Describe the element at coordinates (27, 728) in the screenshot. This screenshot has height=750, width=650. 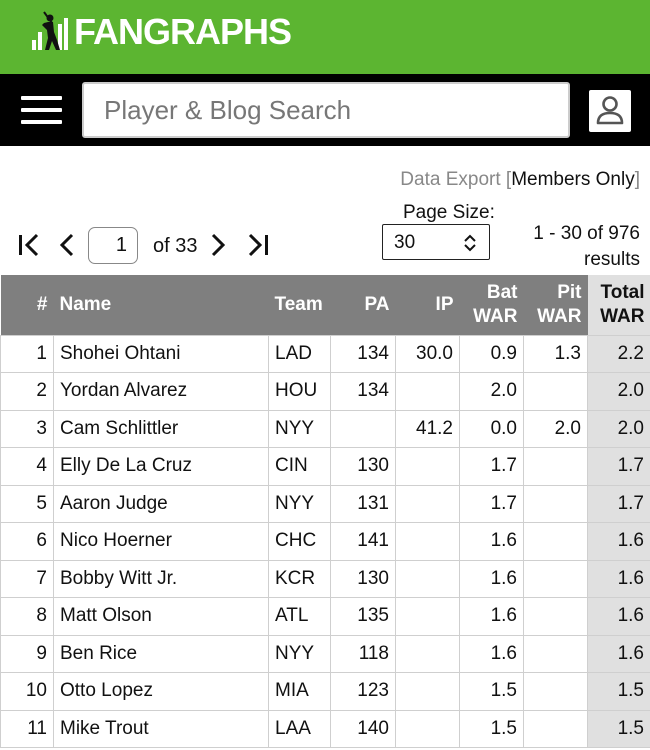
I see `rank-cell: 11` at that location.